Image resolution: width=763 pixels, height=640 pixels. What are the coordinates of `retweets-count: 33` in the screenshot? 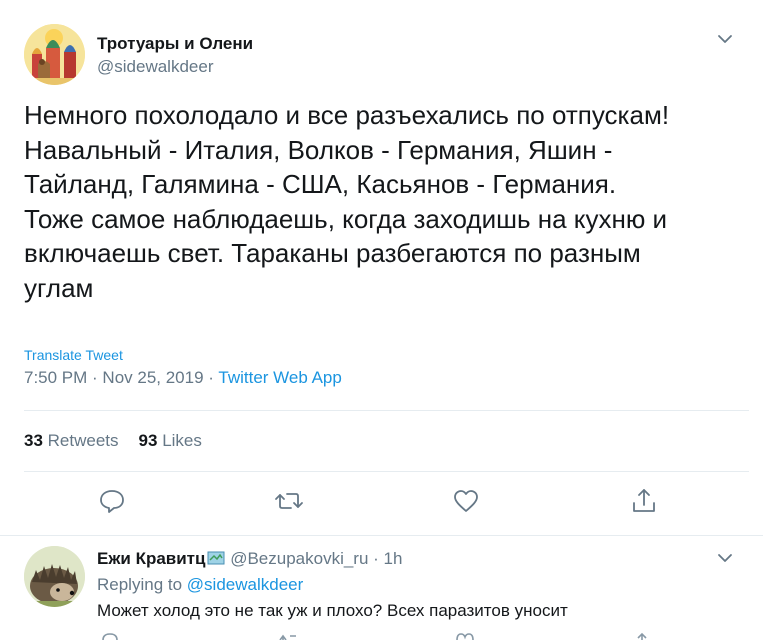 It's located at (33, 440).